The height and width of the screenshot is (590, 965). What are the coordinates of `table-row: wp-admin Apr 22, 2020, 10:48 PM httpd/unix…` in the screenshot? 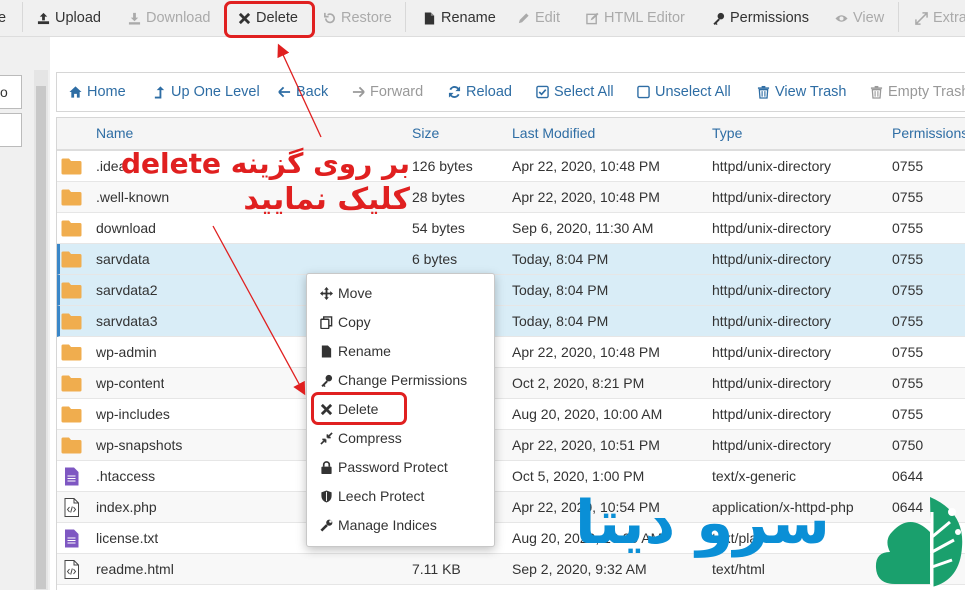 It's located at (511, 352).